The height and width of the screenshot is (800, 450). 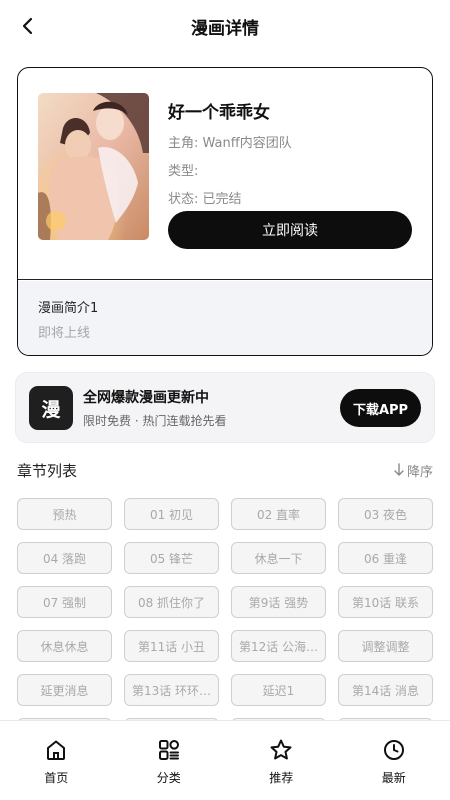 What do you see at coordinates (64, 558) in the screenshot?
I see `chapter-item: 04 落跑` at bounding box center [64, 558].